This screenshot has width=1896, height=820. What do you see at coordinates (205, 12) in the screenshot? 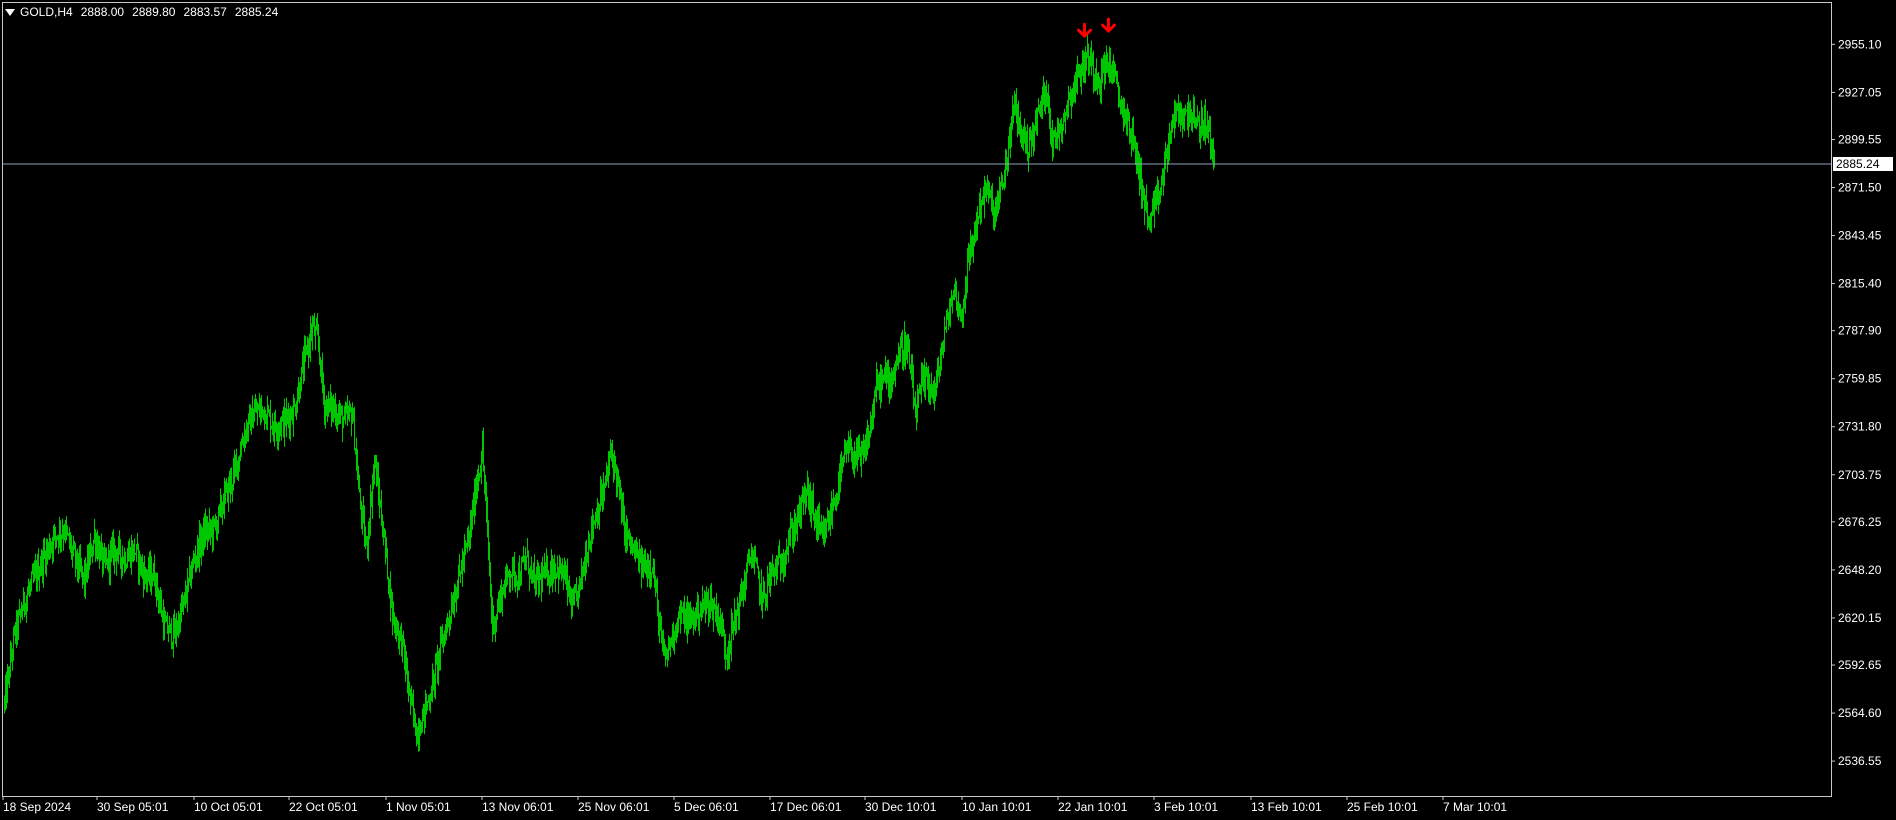
I see `low-price: 2883.57` at bounding box center [205, 12].